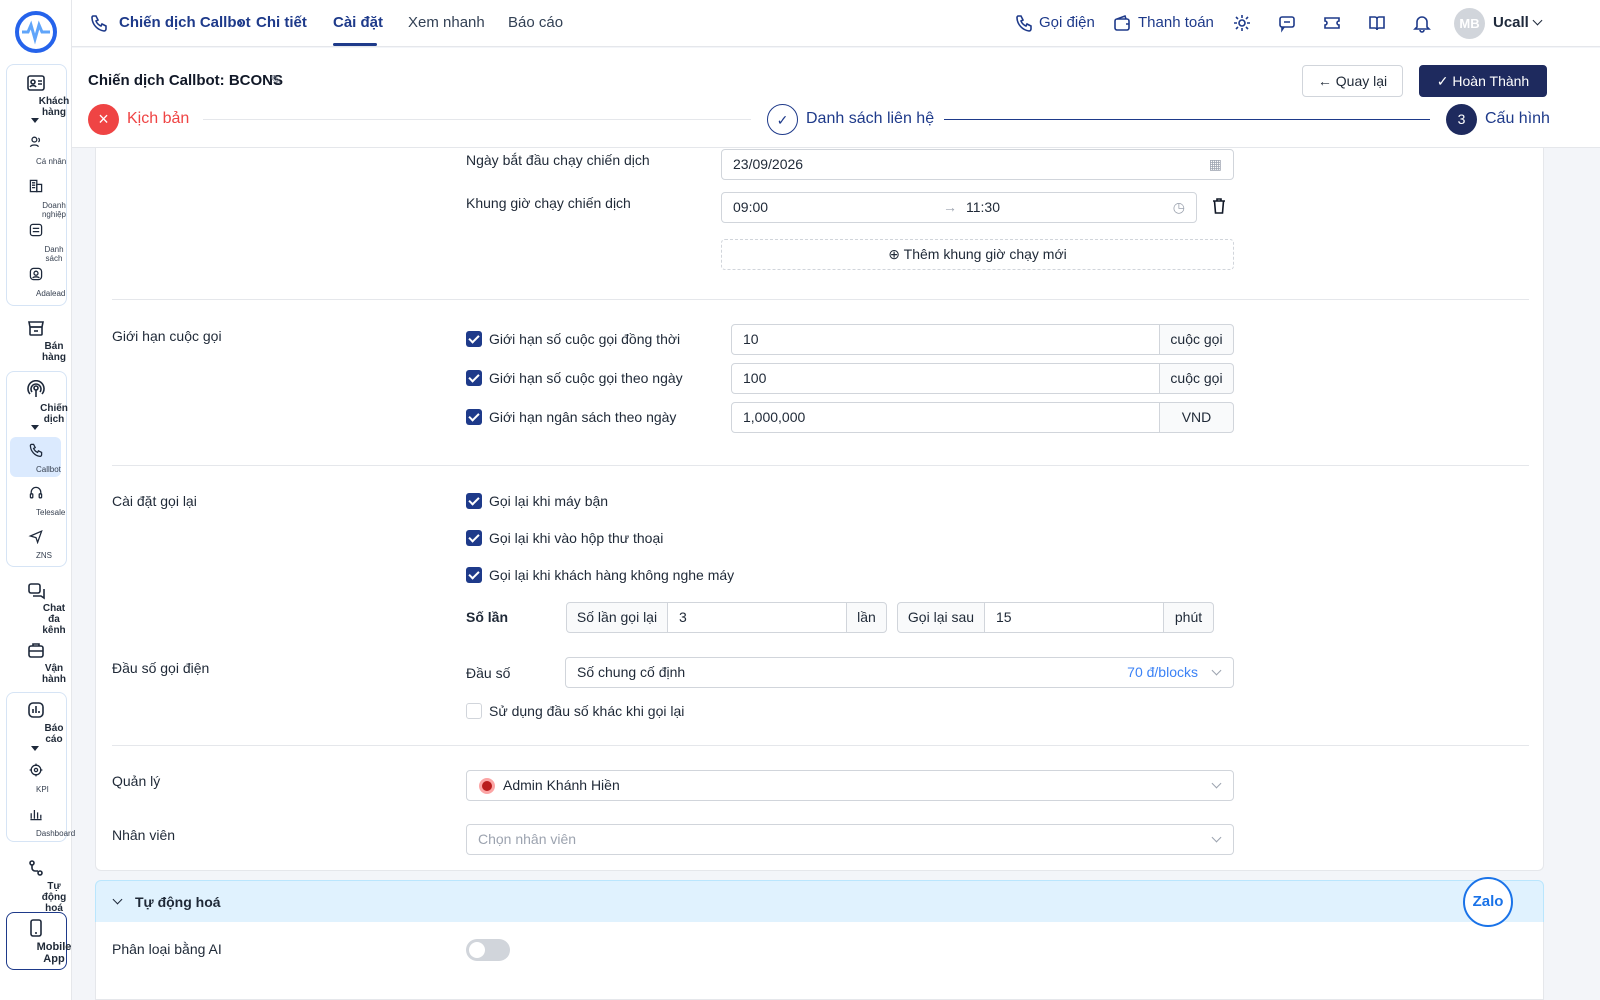  I want to click on section-divider, so click(820, 299).